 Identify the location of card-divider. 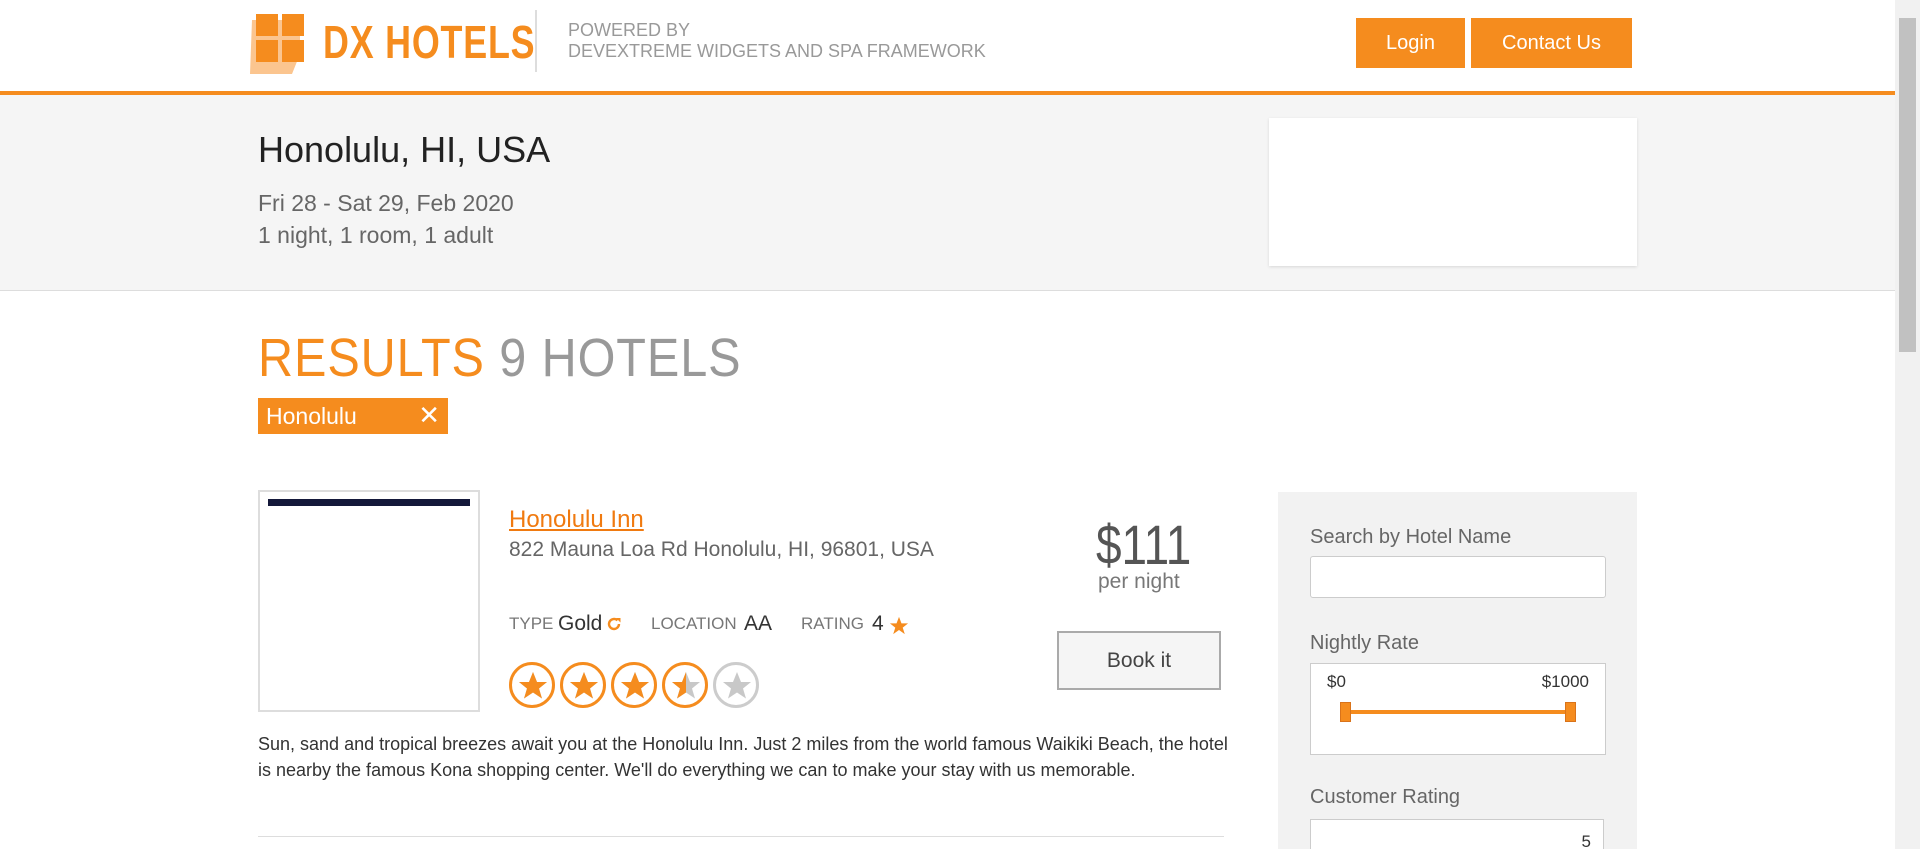
(741, 836).